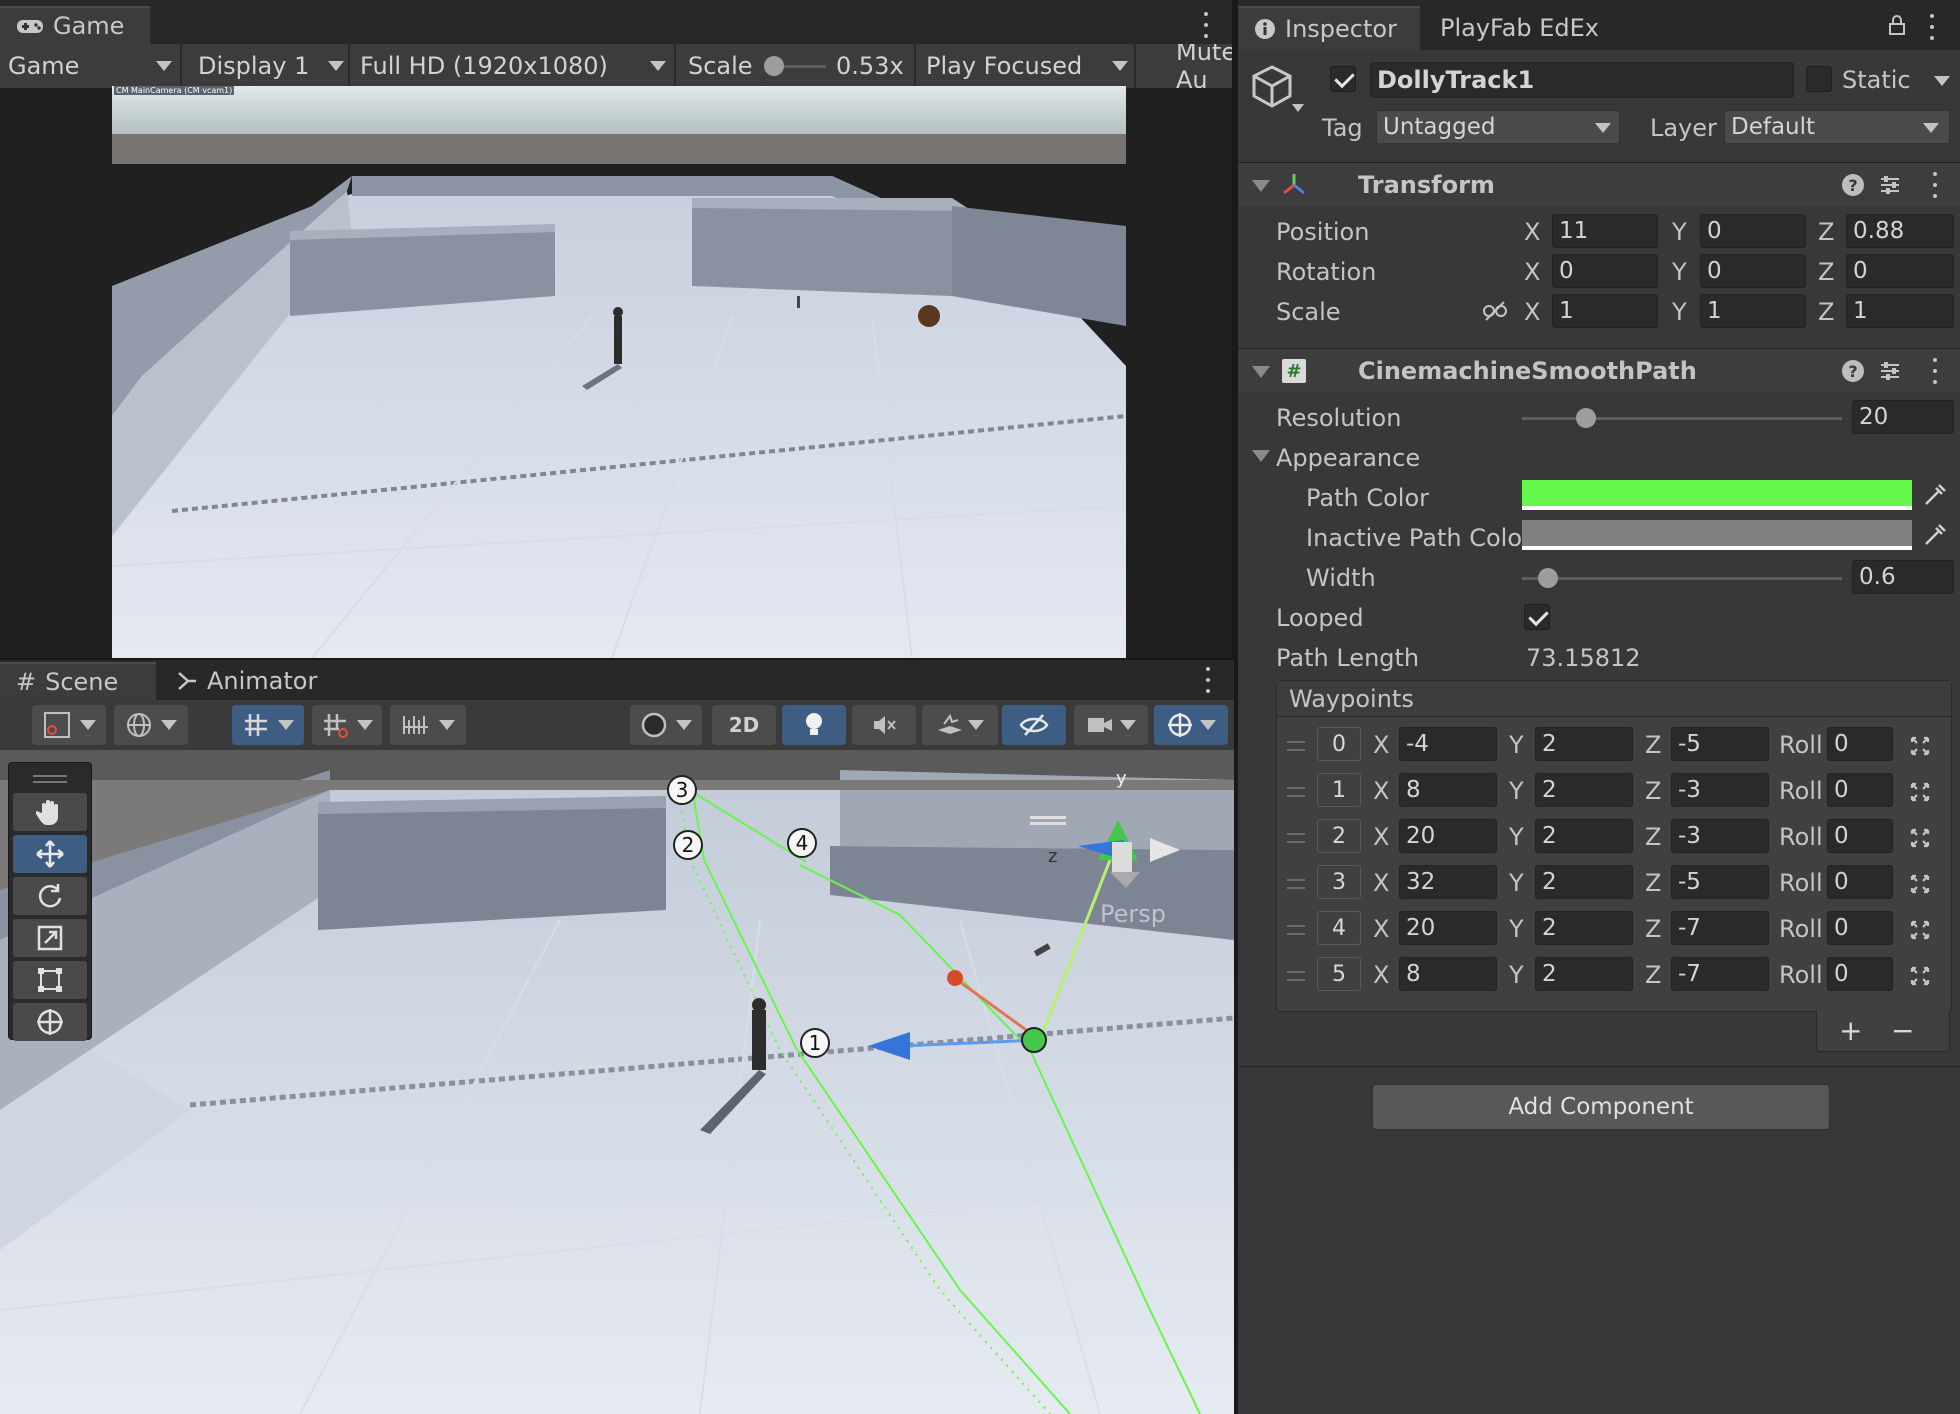 This screenshot has width=1960, height=1414. Describe the element at coordinates (514, 66) in the screenshot. I see `resolution-dropdown: Full HD (1920x1080)` at that location.